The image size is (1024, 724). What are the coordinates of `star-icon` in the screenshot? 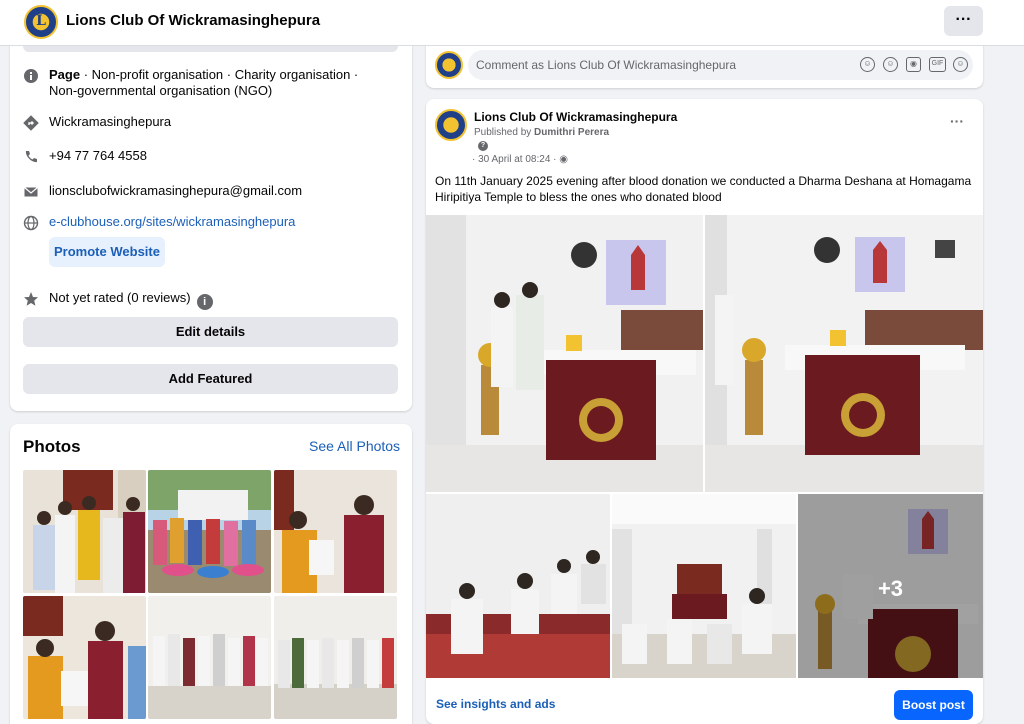 It's located at (31, 300).